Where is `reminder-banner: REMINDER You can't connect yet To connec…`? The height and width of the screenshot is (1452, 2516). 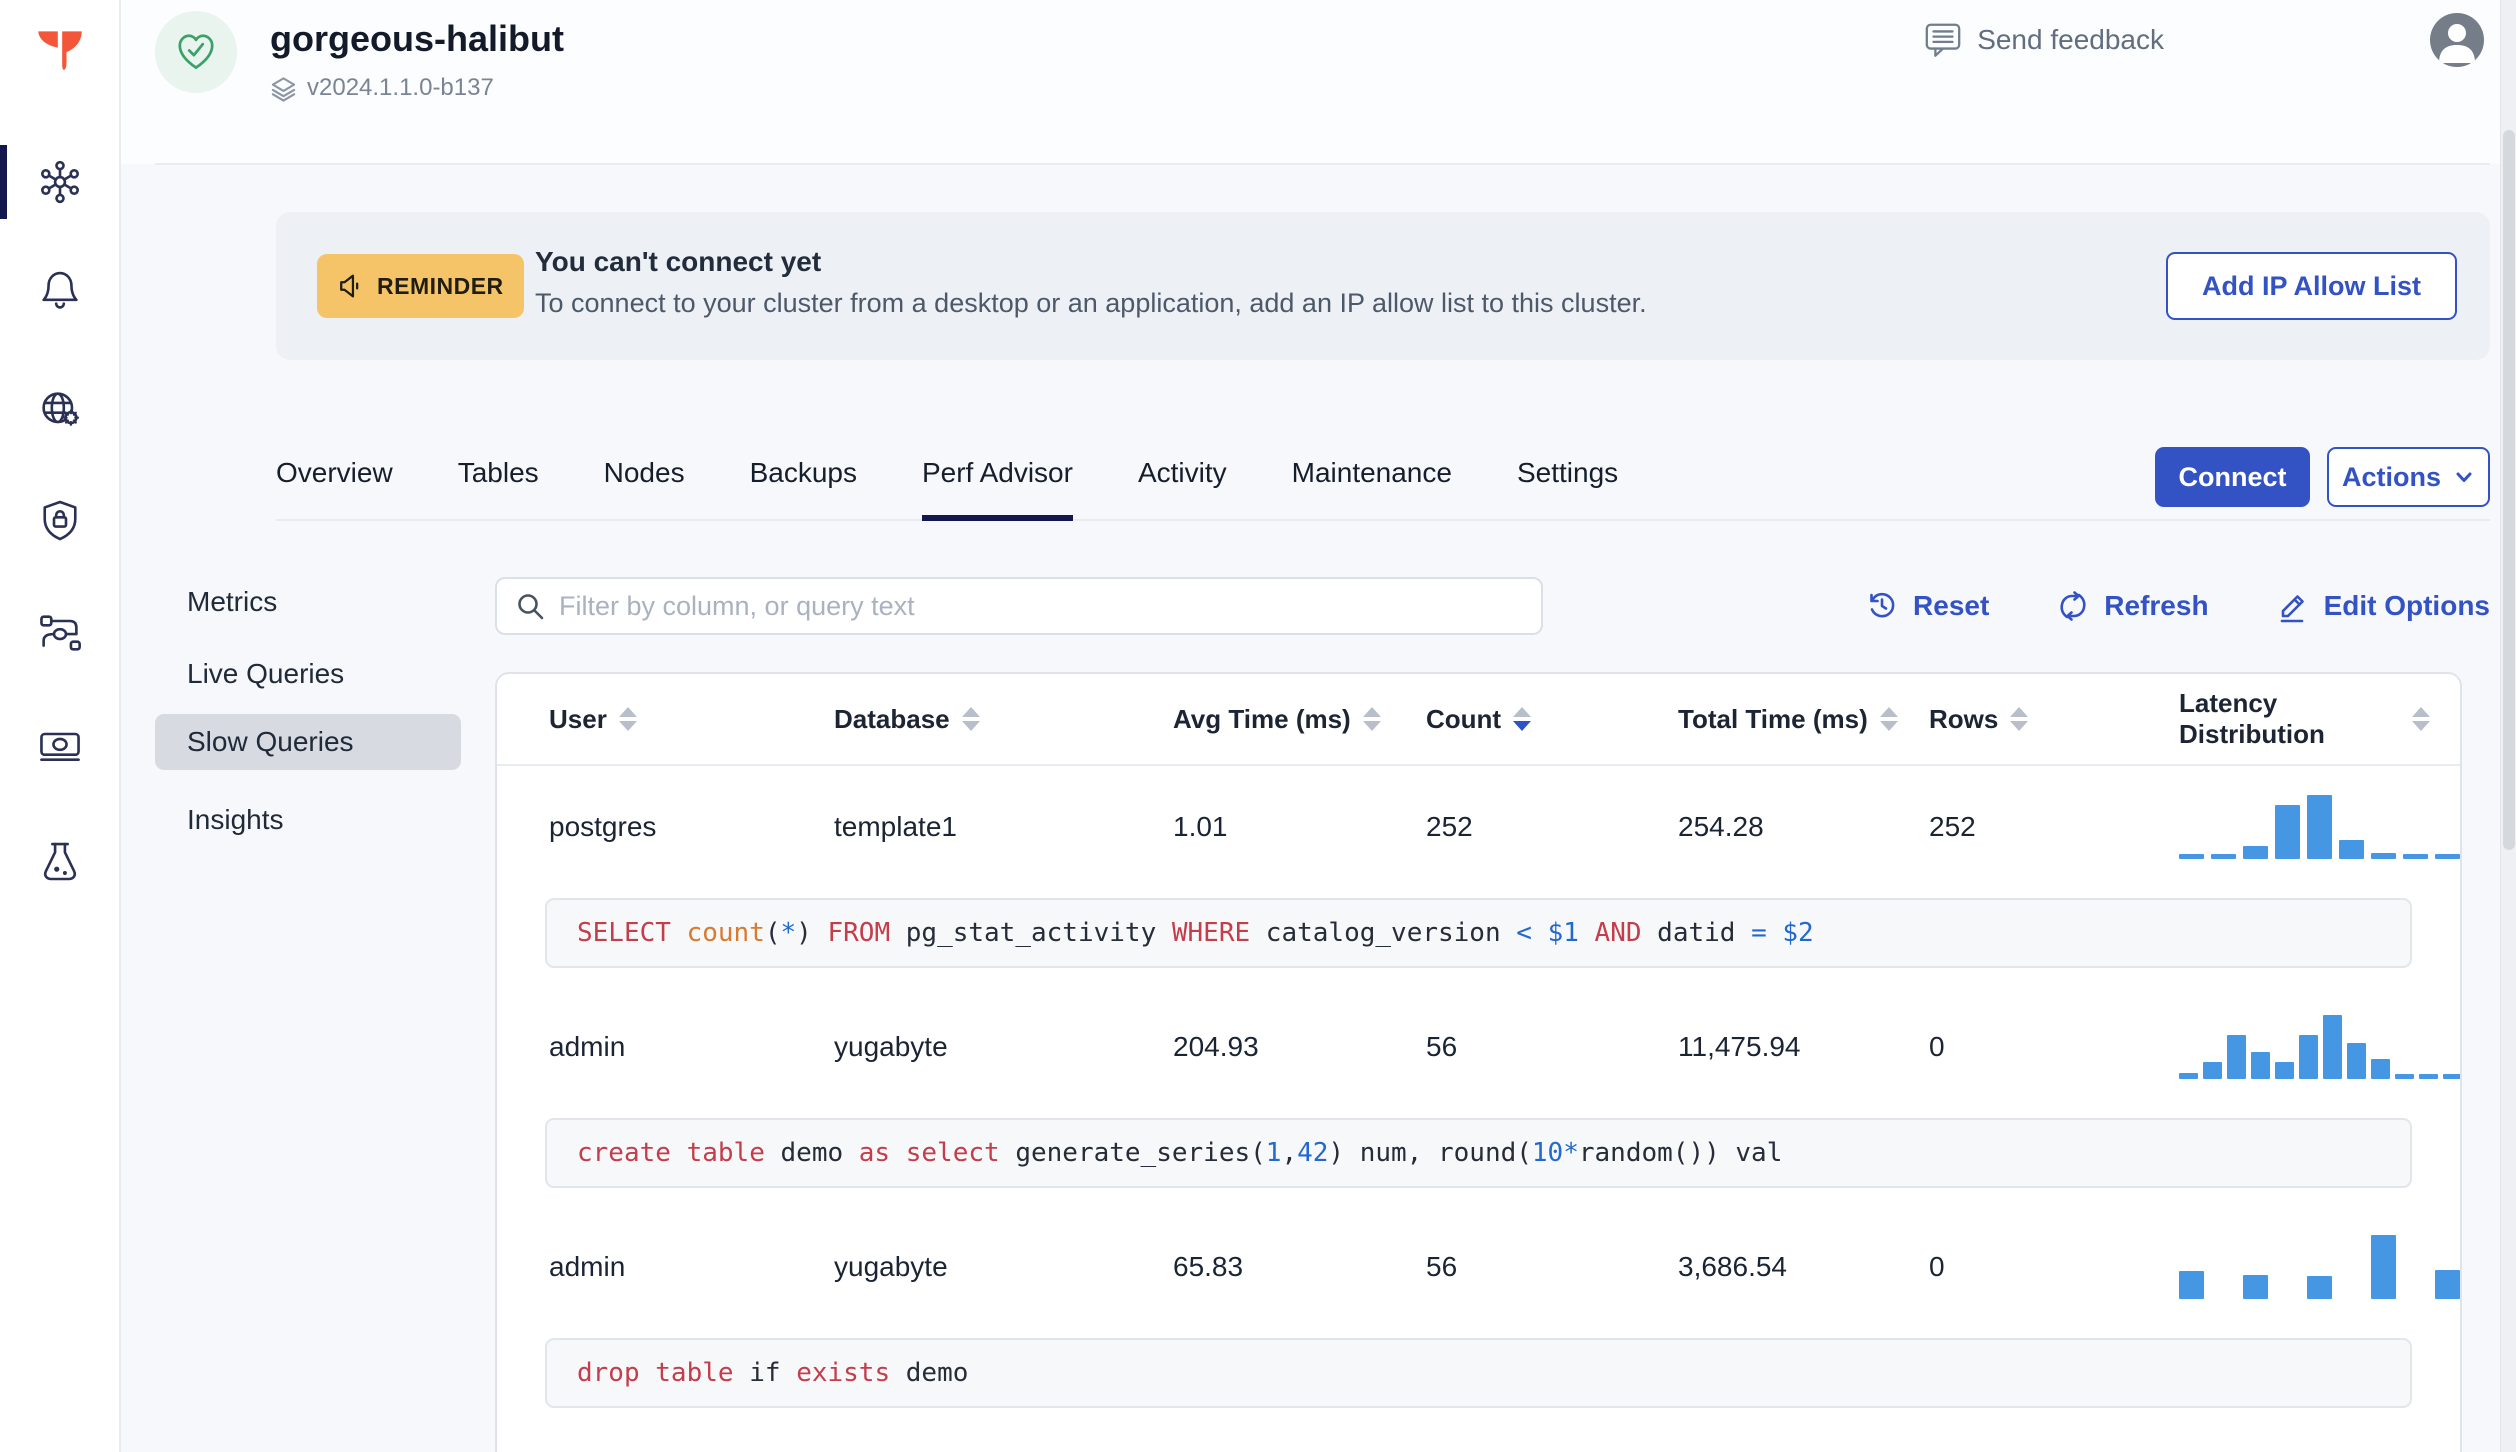 reminder-banner: REMINDER You can't connect yet To connec… is located at coordinates (1383, 286).